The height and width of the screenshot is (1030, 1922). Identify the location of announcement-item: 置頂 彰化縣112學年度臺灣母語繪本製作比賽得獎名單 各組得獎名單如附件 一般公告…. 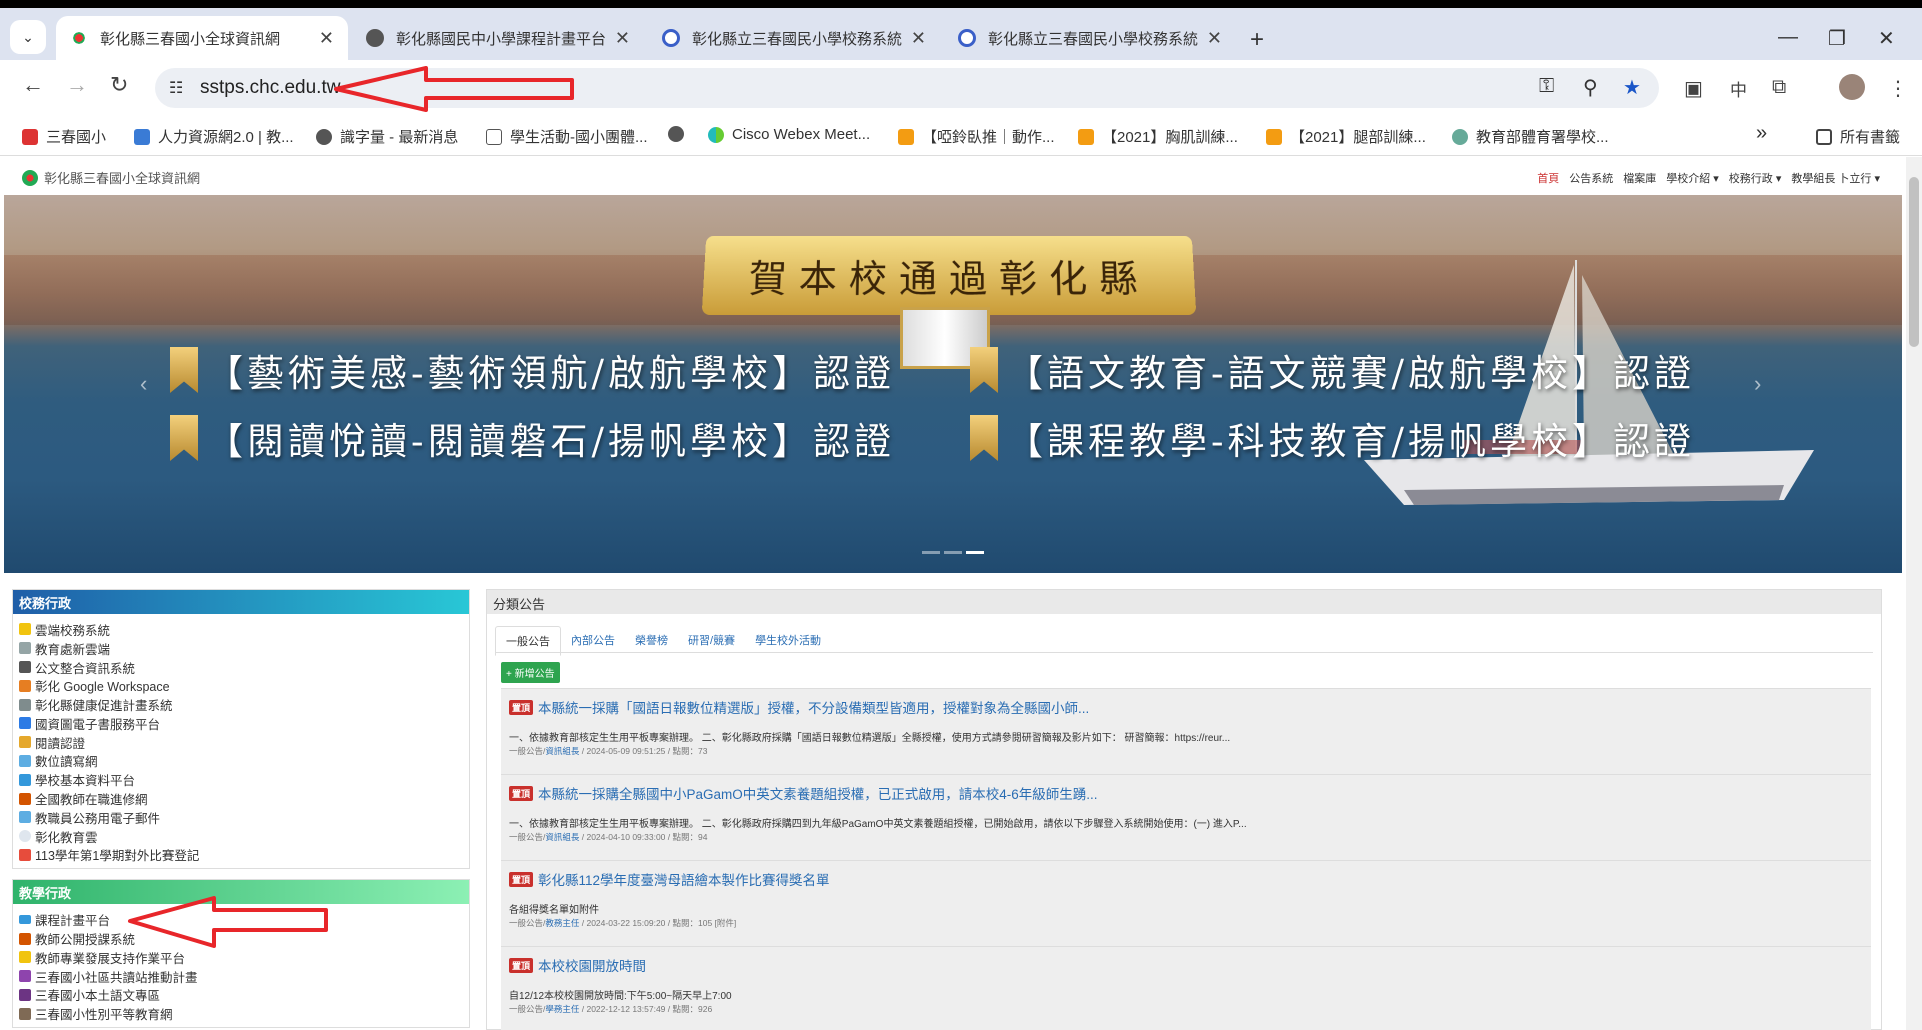
(1186, 903).